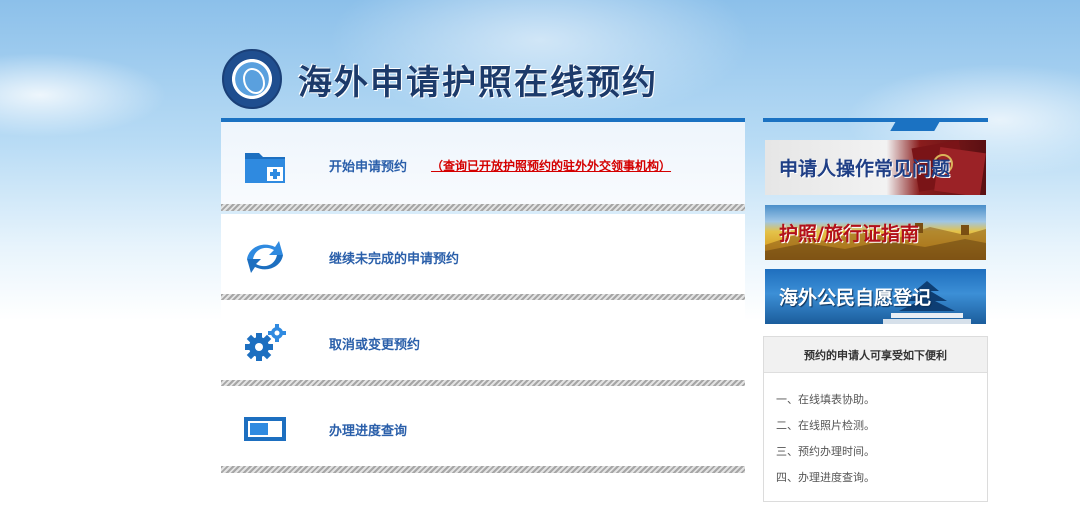  What do you see at coordinates (265, 257) in the screenshot?
I see `refresh-arrows-icon` at bounding box center [265, 257].